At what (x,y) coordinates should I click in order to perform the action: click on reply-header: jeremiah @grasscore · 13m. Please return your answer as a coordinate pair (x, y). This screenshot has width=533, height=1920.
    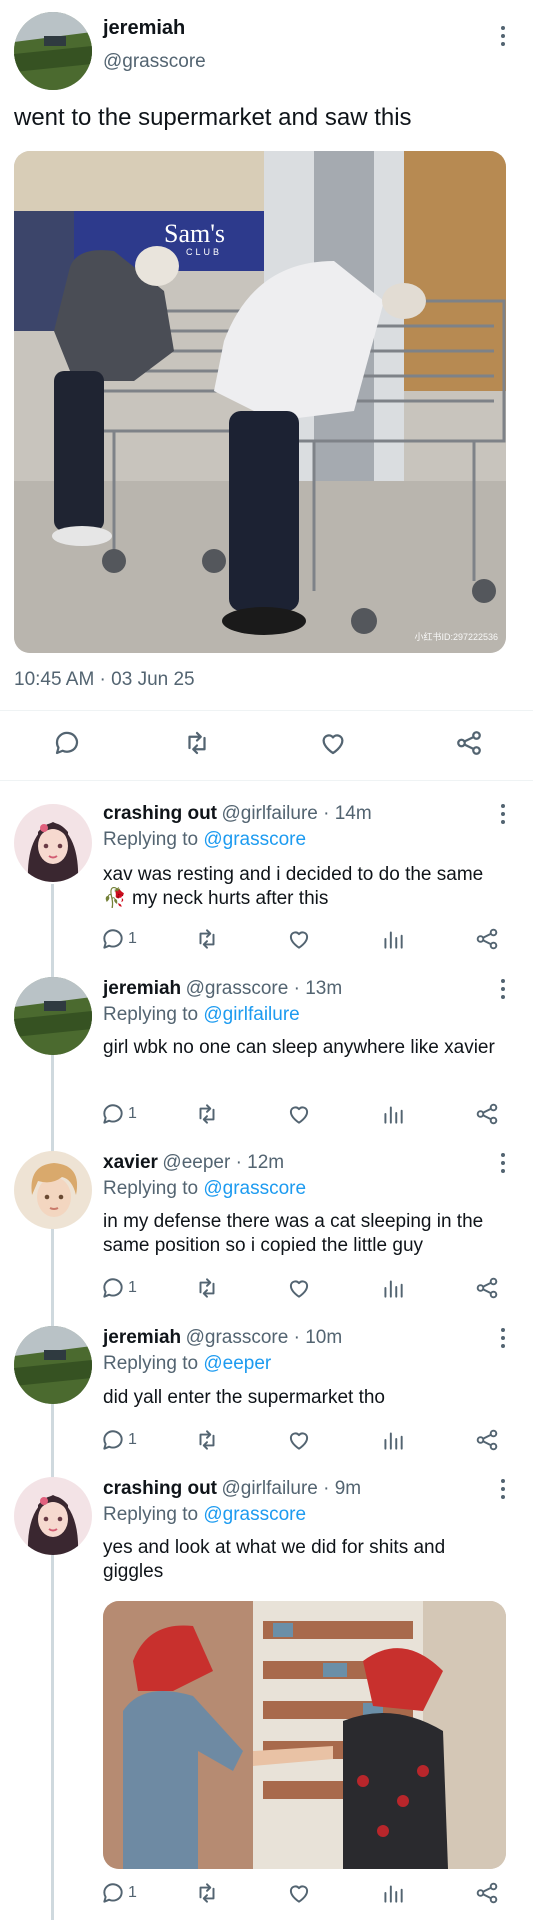
    Looking at the image, I should click on (222, 989).